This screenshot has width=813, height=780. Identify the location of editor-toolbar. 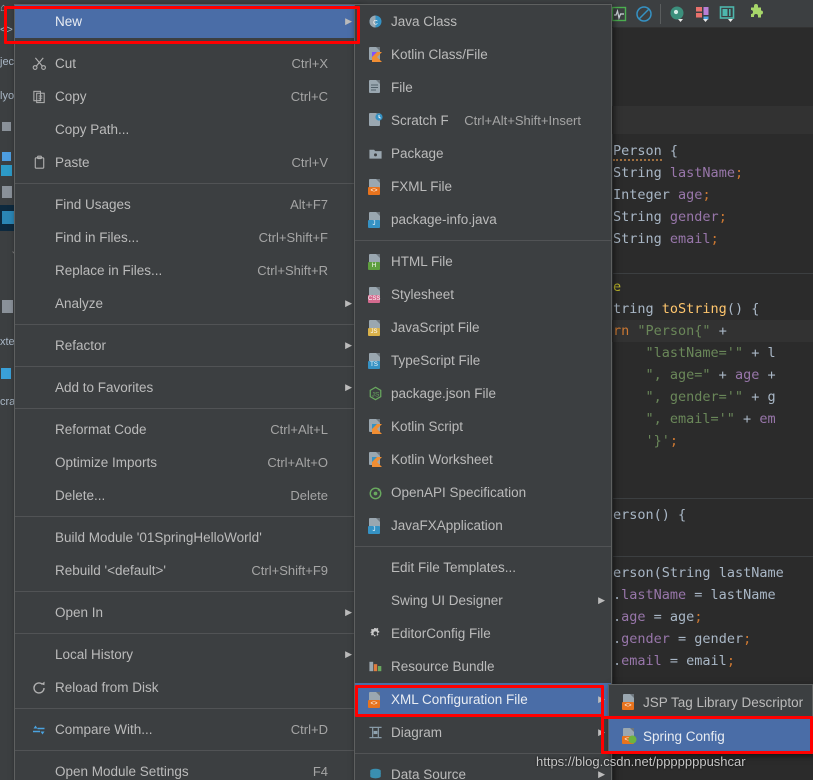
(710, 14).